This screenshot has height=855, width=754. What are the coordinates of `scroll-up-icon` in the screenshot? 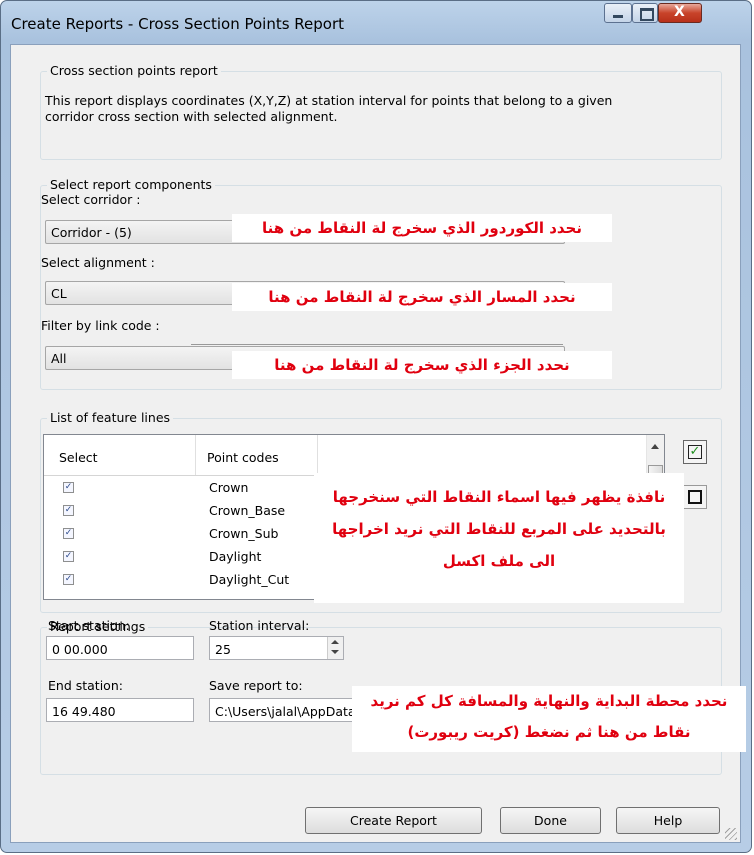 It's located at (655, 446).